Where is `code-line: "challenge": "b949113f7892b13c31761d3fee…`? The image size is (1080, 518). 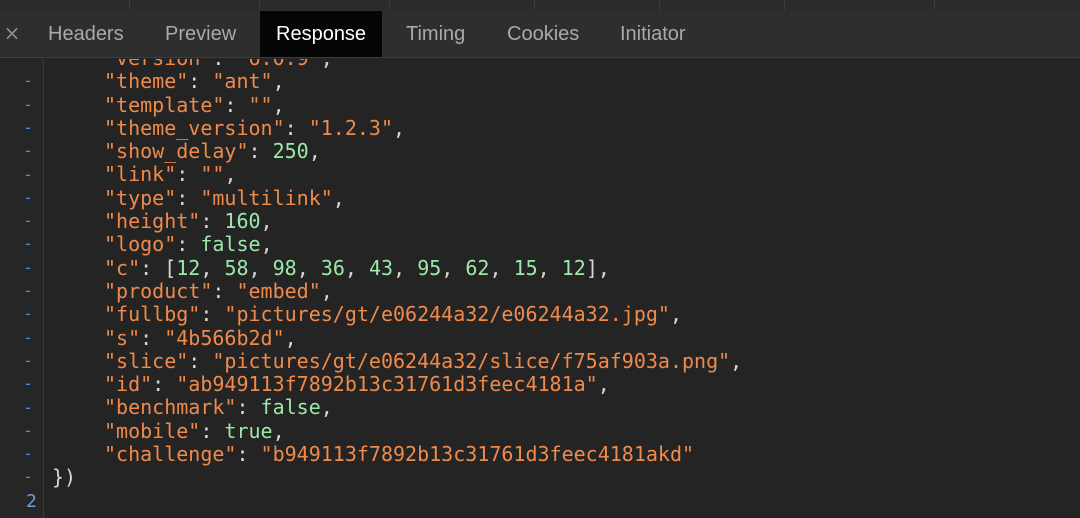 code-line: "challenge": "b949113f7892b13c31761d3fee… is located at coordinates (397, 454).